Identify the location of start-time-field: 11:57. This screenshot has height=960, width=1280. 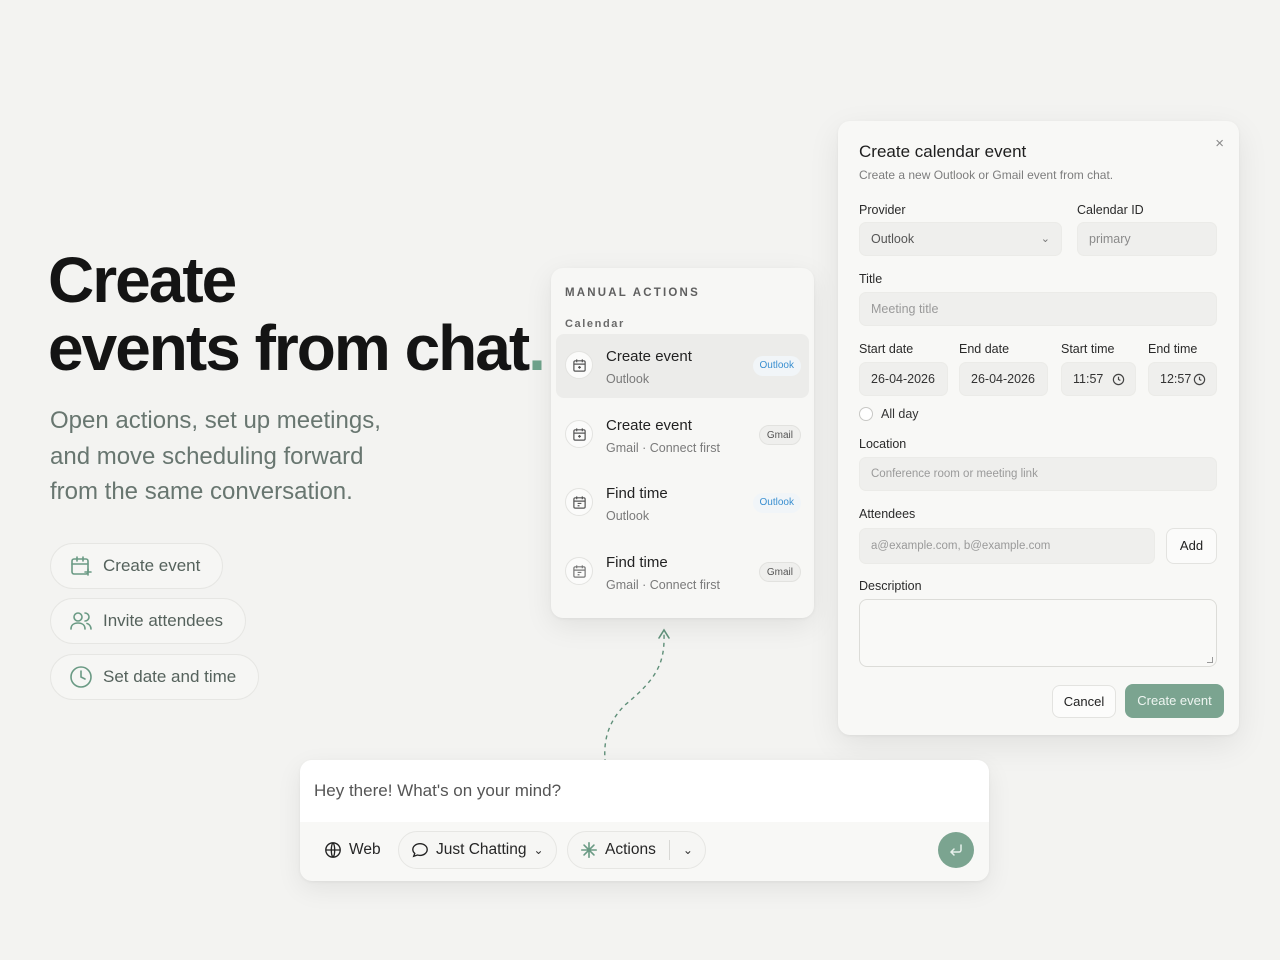
(1098, 379).